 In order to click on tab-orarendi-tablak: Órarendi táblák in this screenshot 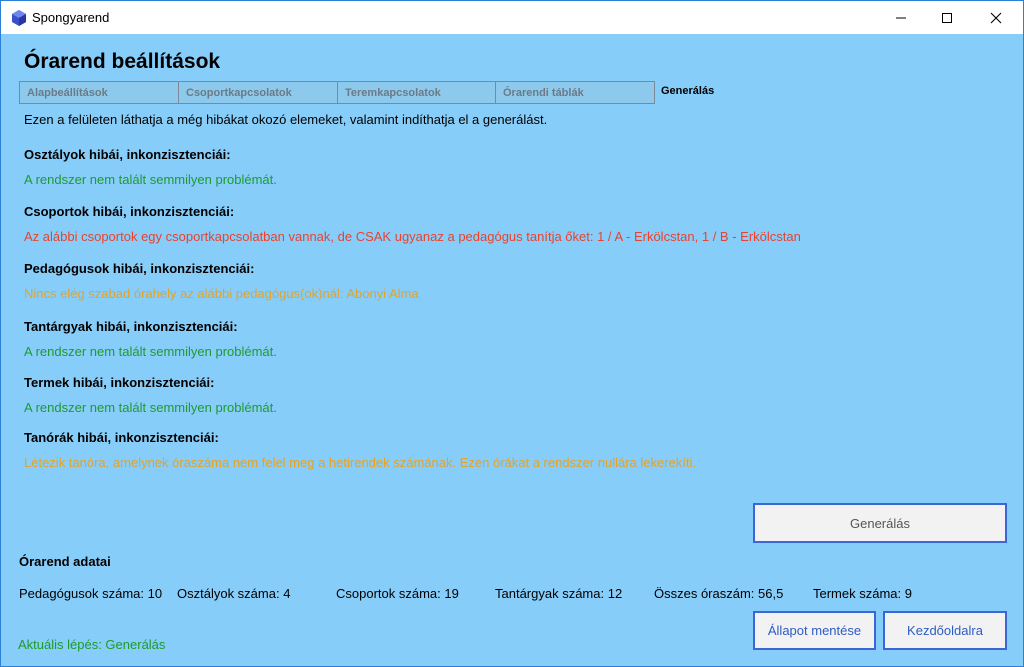, I will do `click(575, 92)`.